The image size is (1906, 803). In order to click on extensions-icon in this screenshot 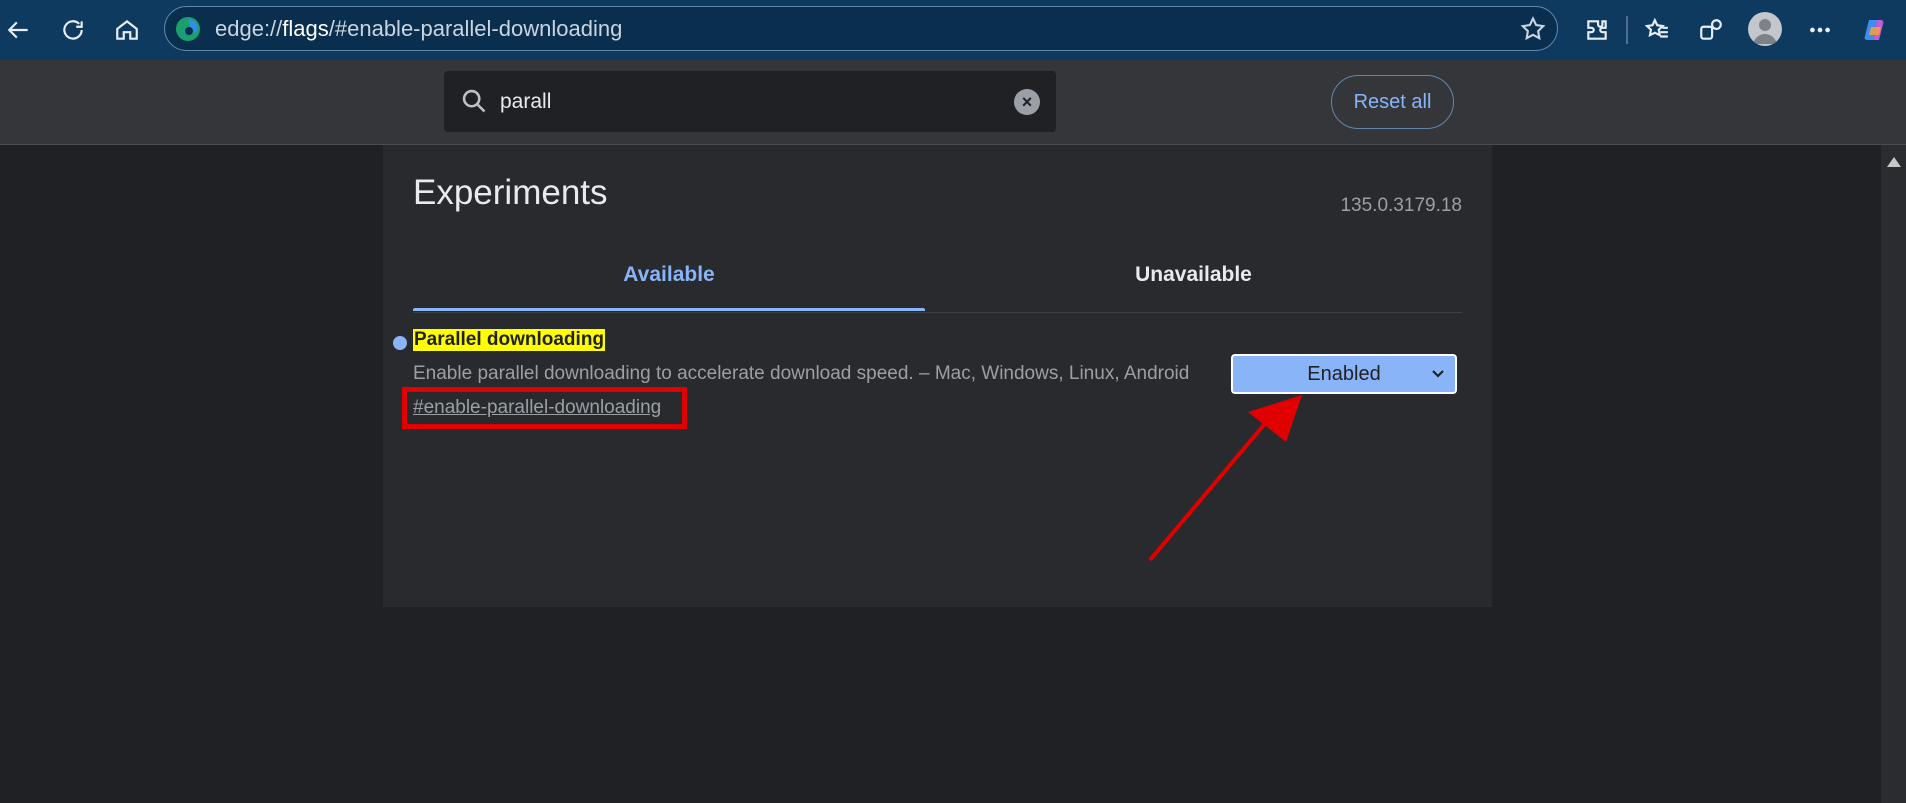, I will do `click(1597, 30)`.